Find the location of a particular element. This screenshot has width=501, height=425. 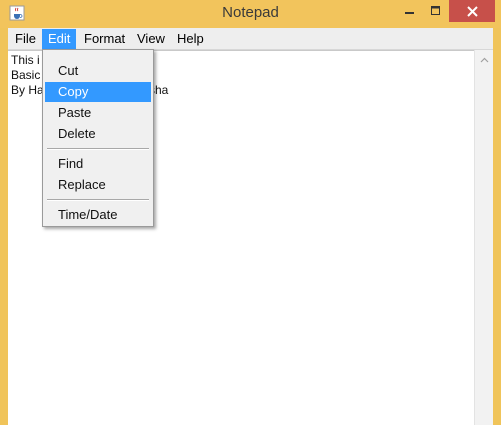

title-bar: Notepad is located at coordinates (250, 14).